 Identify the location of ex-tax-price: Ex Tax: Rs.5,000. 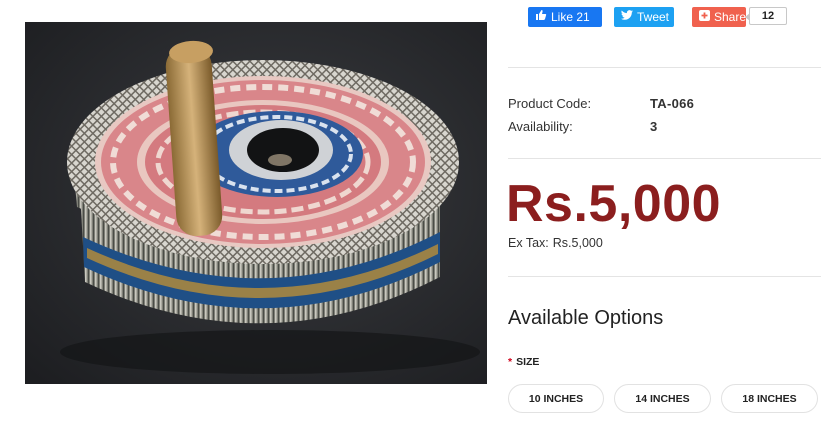
(555, 243).